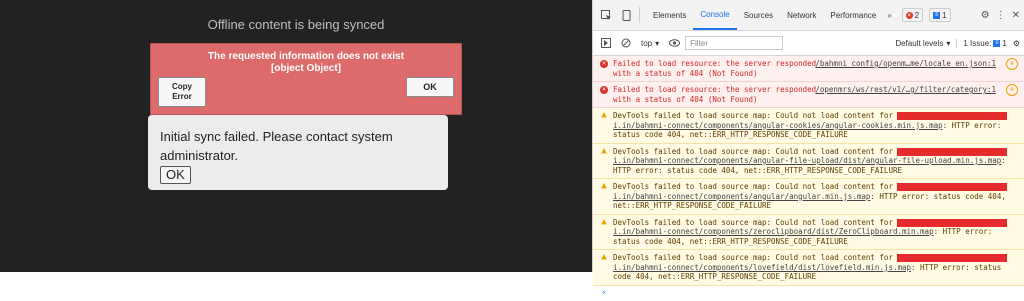 This screenshot has height=301, width=1024. I want to click on message-icon: ≡, so click(936, 15).